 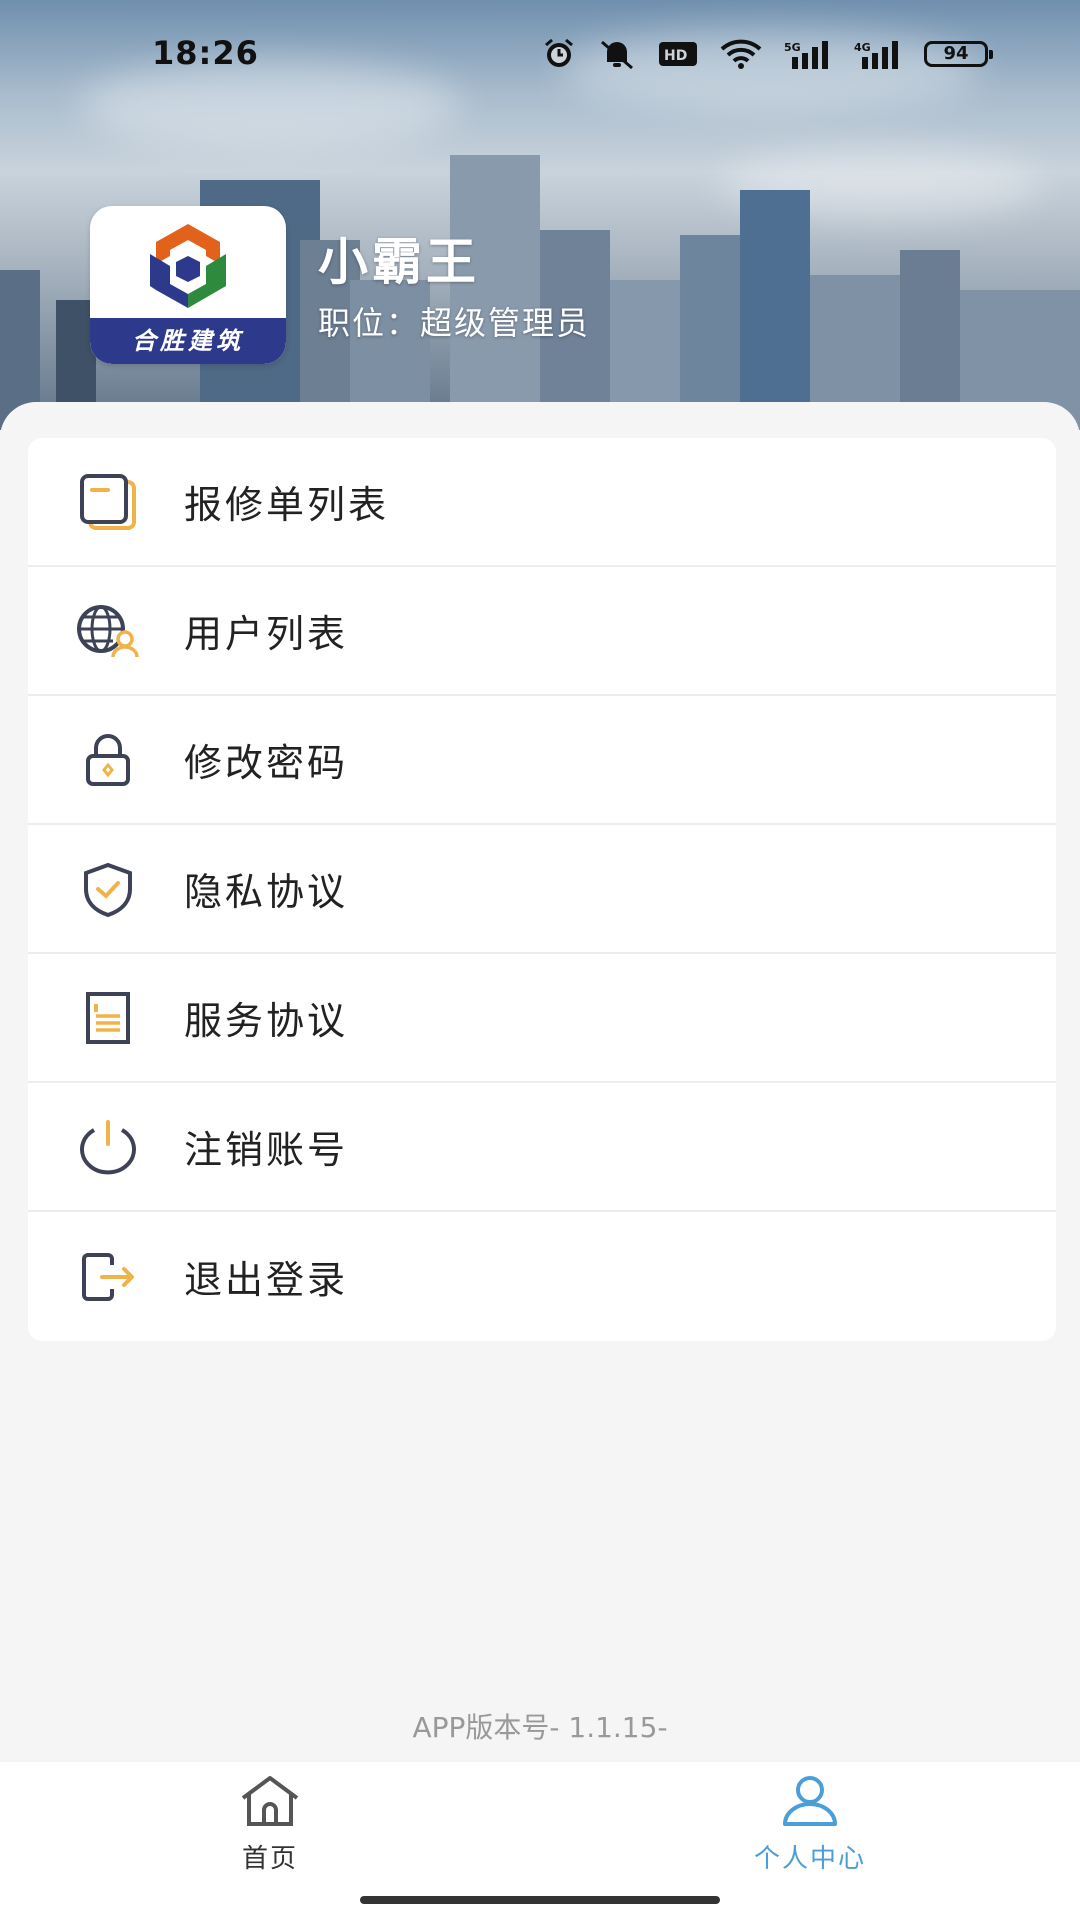 What do you see at coordinates (542, 631) in the screenshot?
I see `menu-item-user-list: 用户列表` at bounding box center [542, 631].